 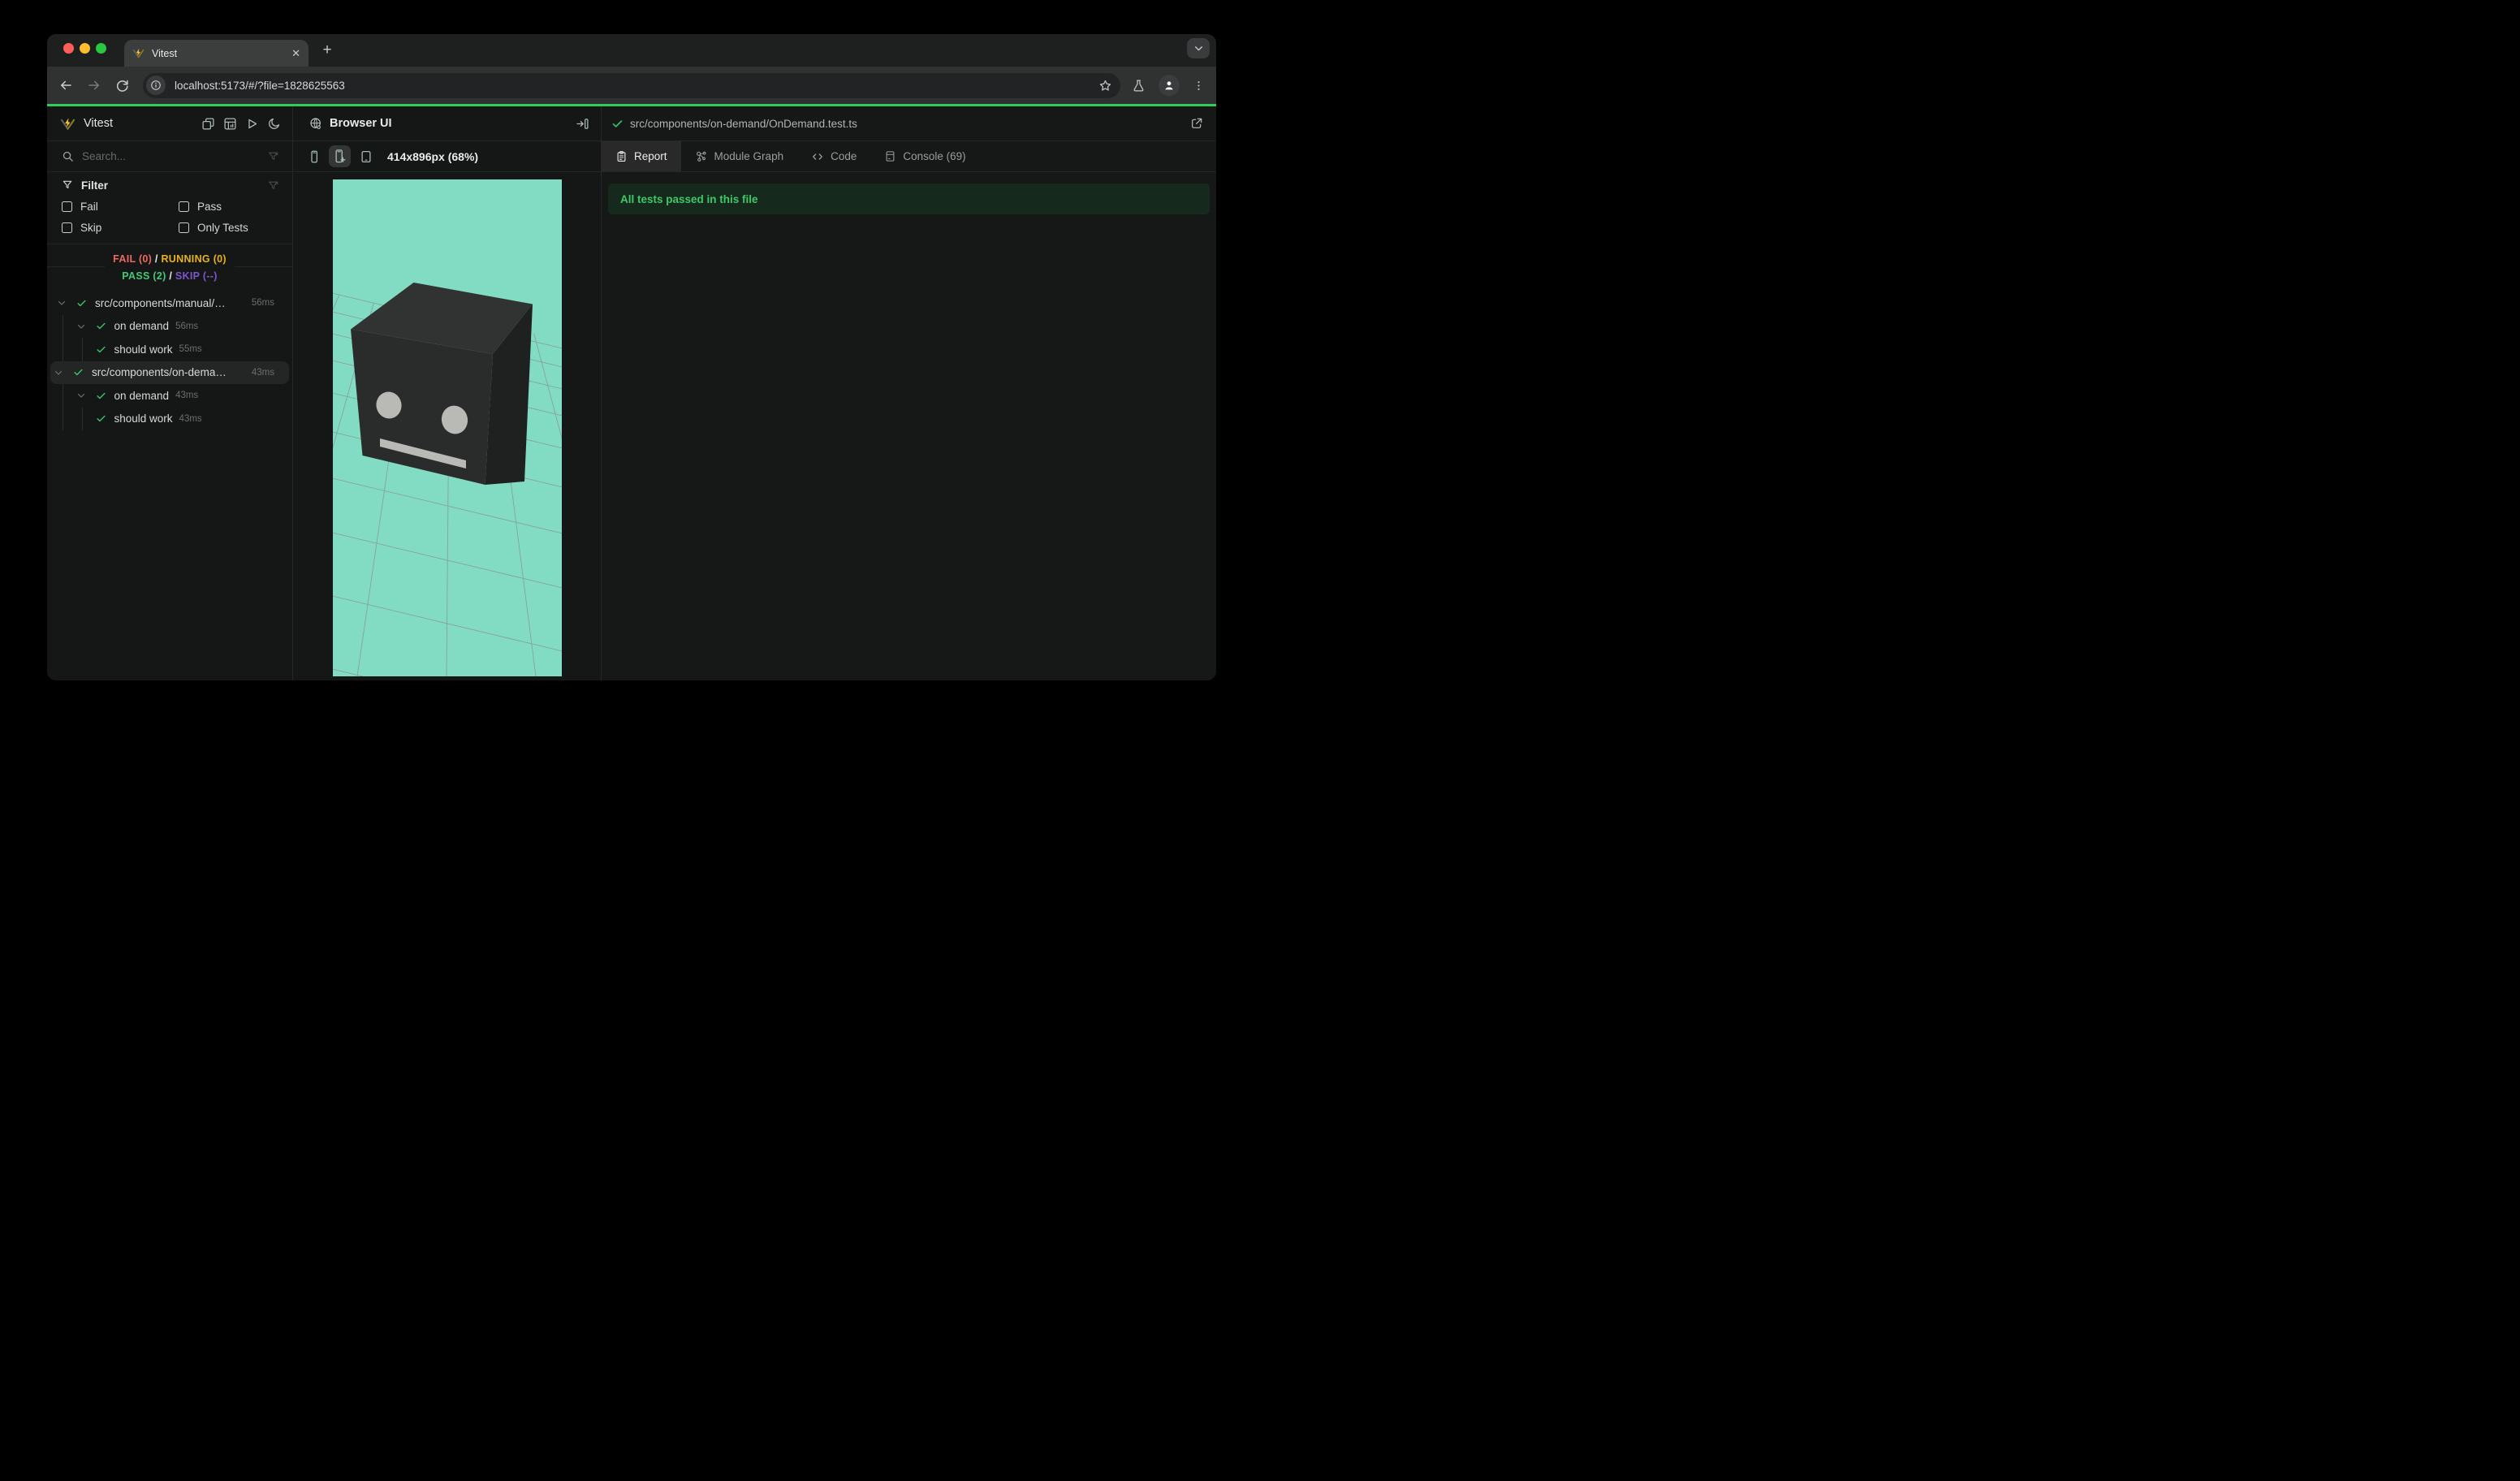 I want to click on device-tablet-button, so click(x=366, y=156).